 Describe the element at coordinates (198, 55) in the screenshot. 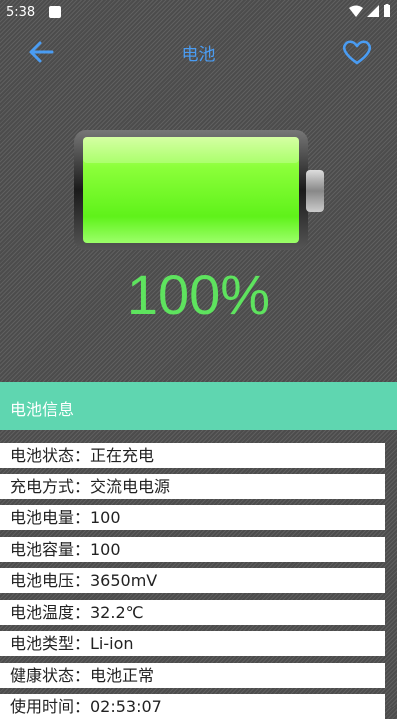

I see `page-title: 电池` at that location.